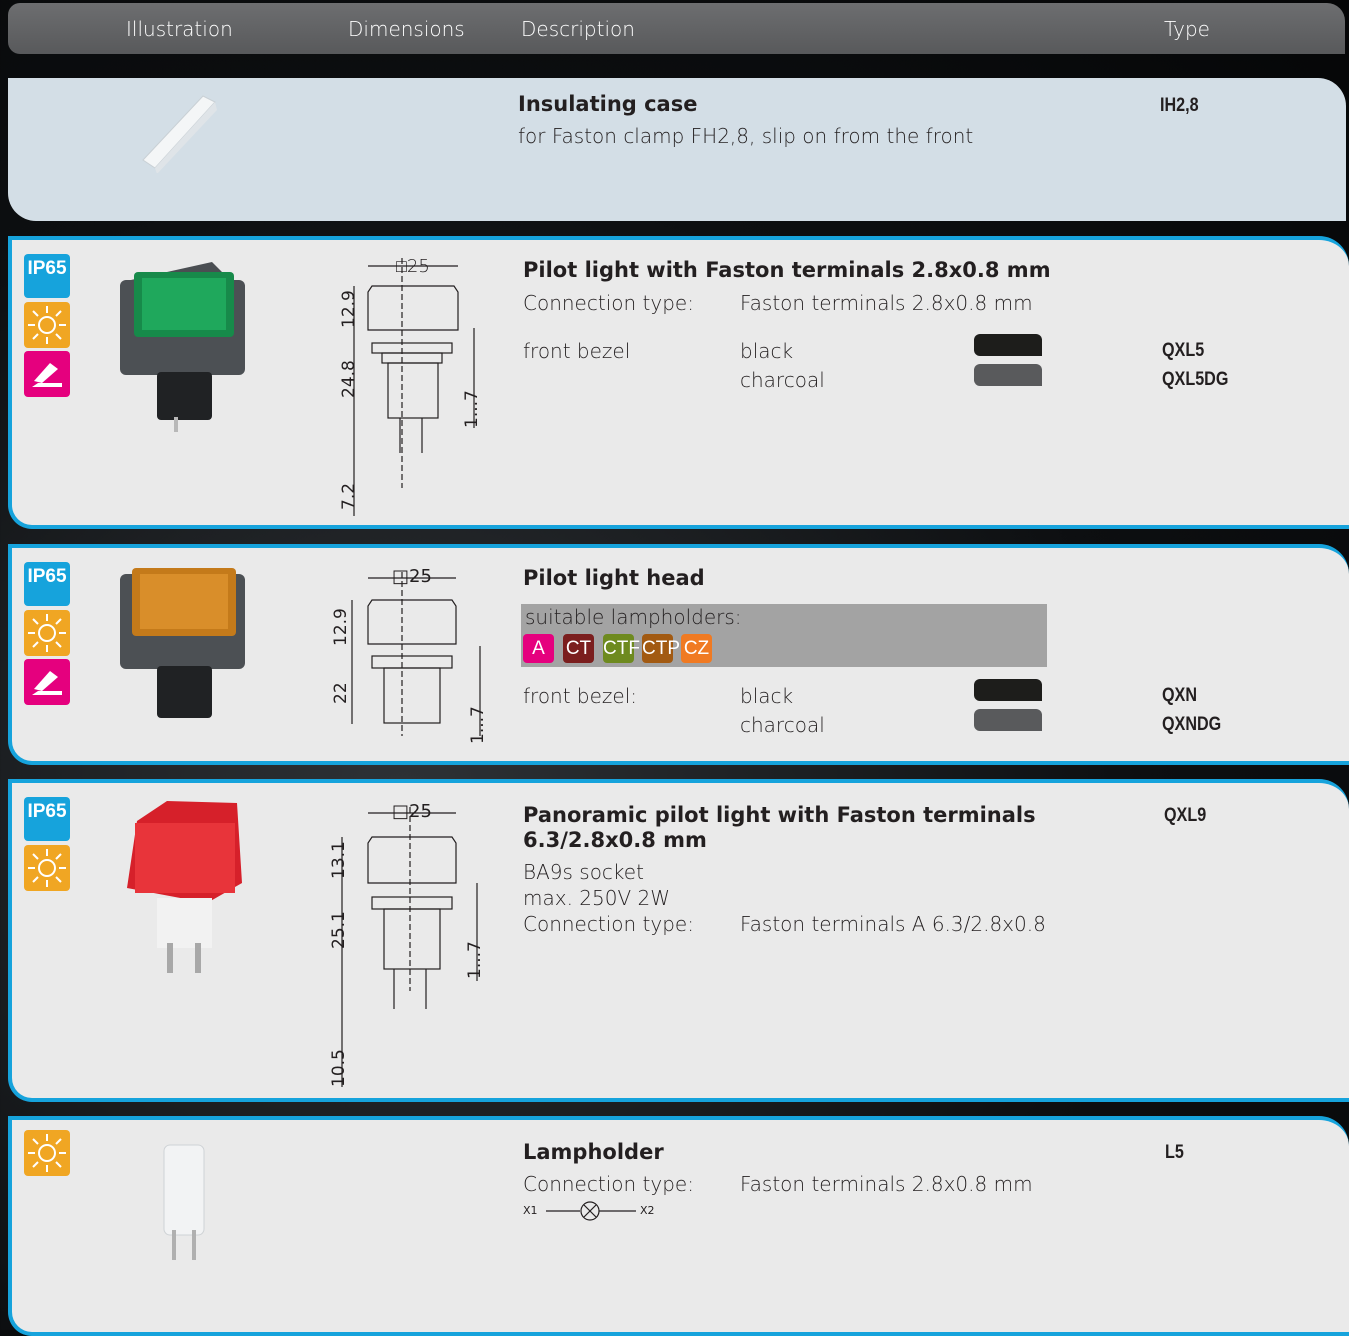 The height and width of the screenshot is (1336, 1349). What do you see at coordinates (597, 898) in the screenshot?
I see `rating-text: max. 250V 2W` at bounding box center [597, 898].